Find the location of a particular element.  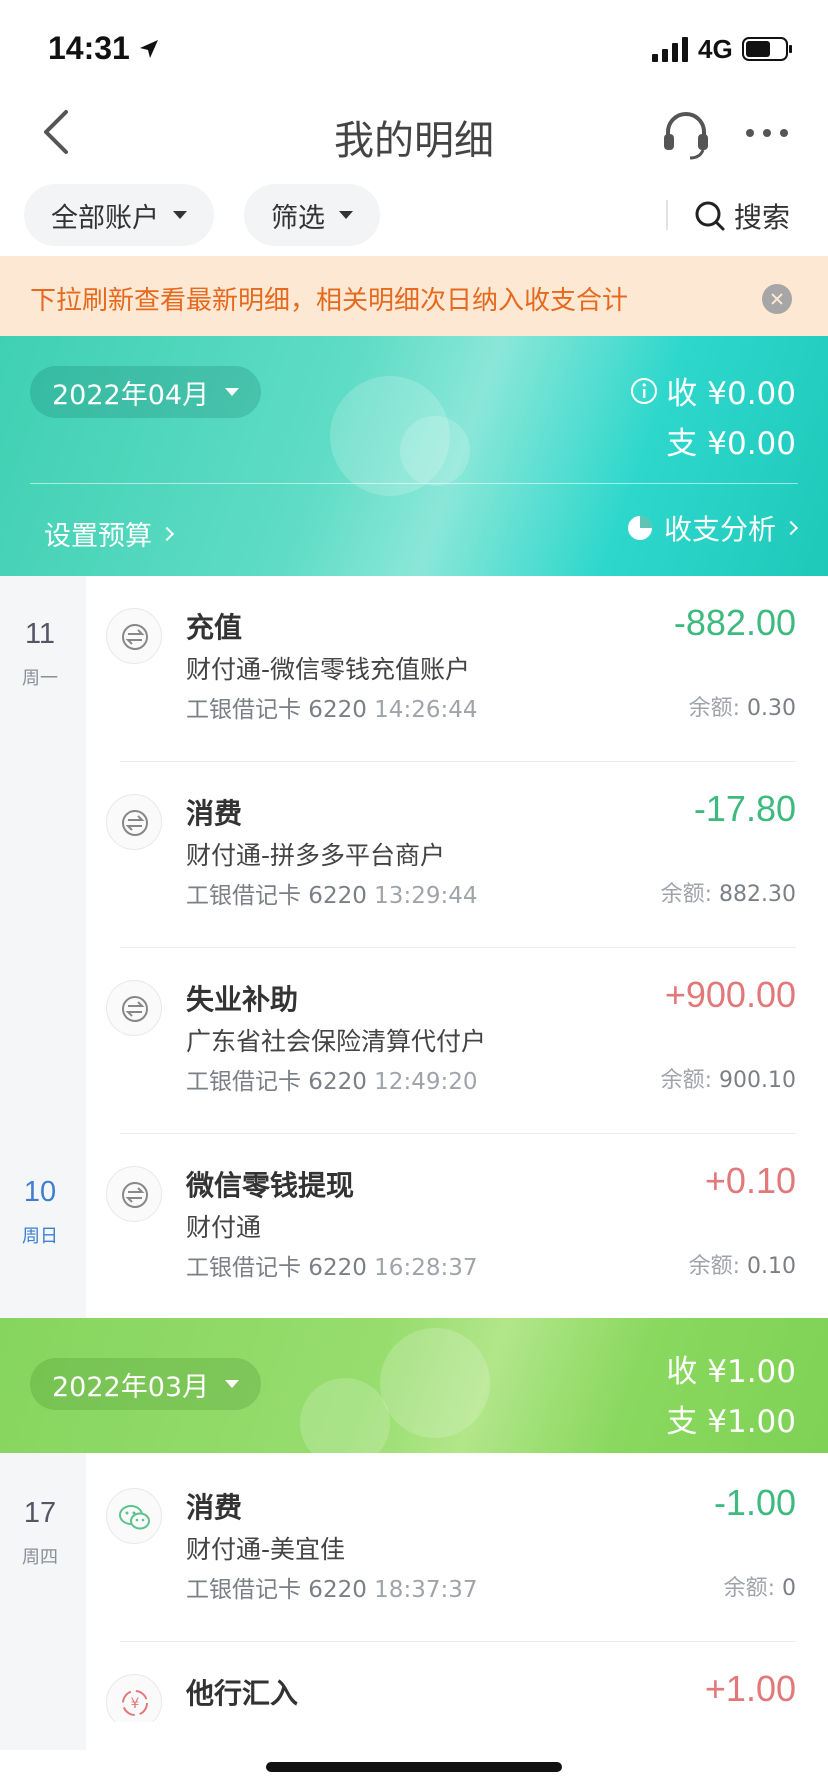

transaction-card: 工银借记卡 6220 18:37:37 is located at coordinates (331, 1587).